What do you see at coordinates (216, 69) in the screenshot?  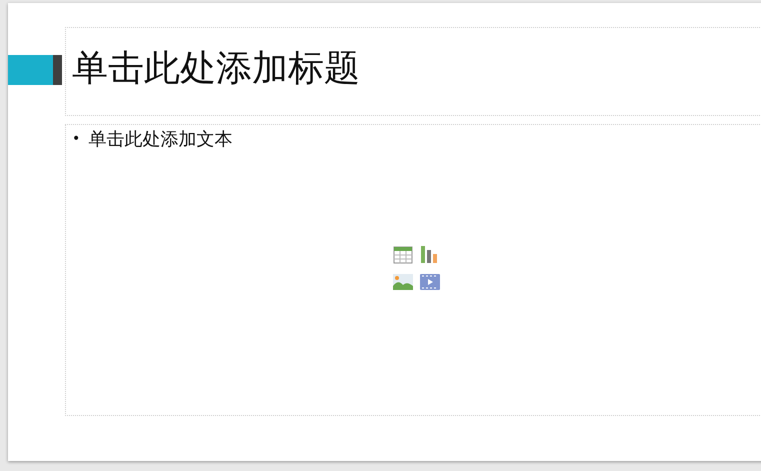 I see `title-text: 单击此处添加标题` at bounding box center [216, 69].